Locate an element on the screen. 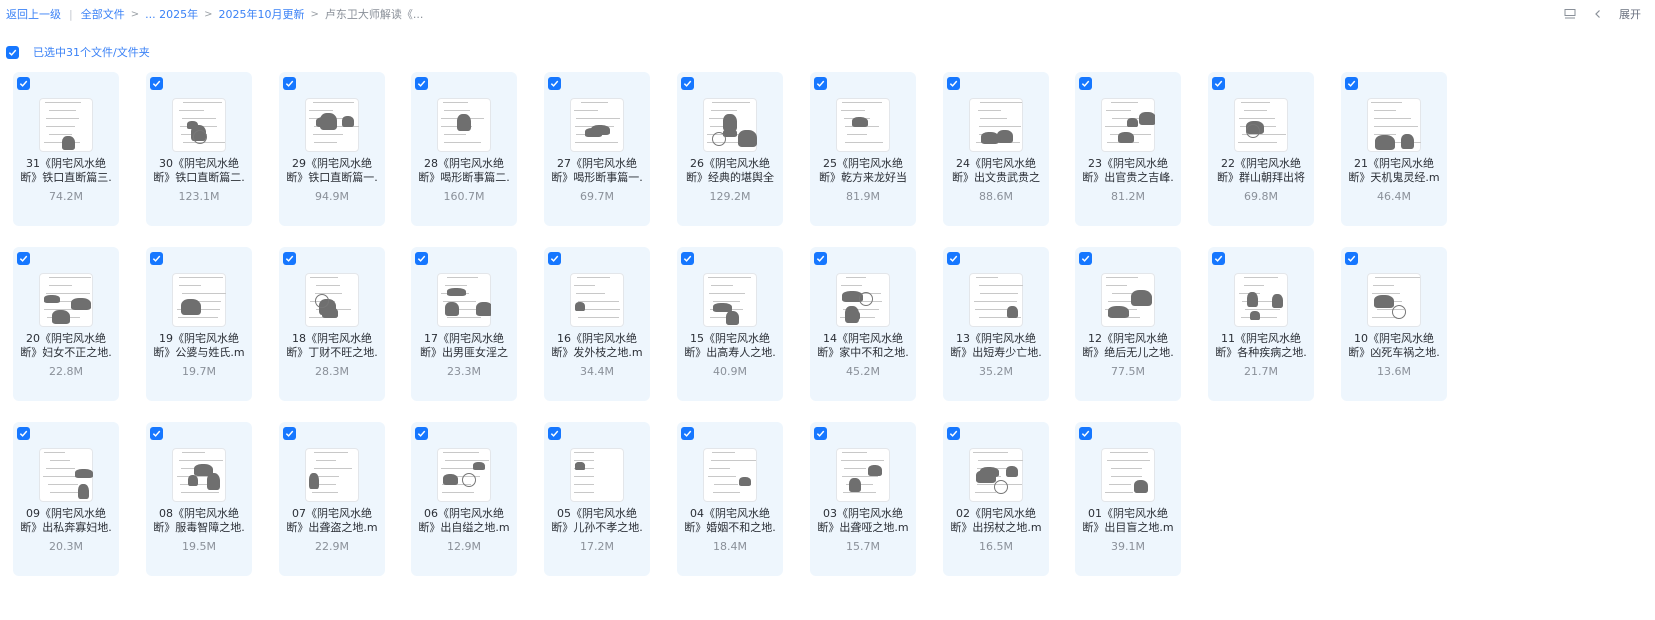  file-card: 15《阴宅风水绝 断》出高寿人之地. 40.9M is located at coordinates (730, 324).